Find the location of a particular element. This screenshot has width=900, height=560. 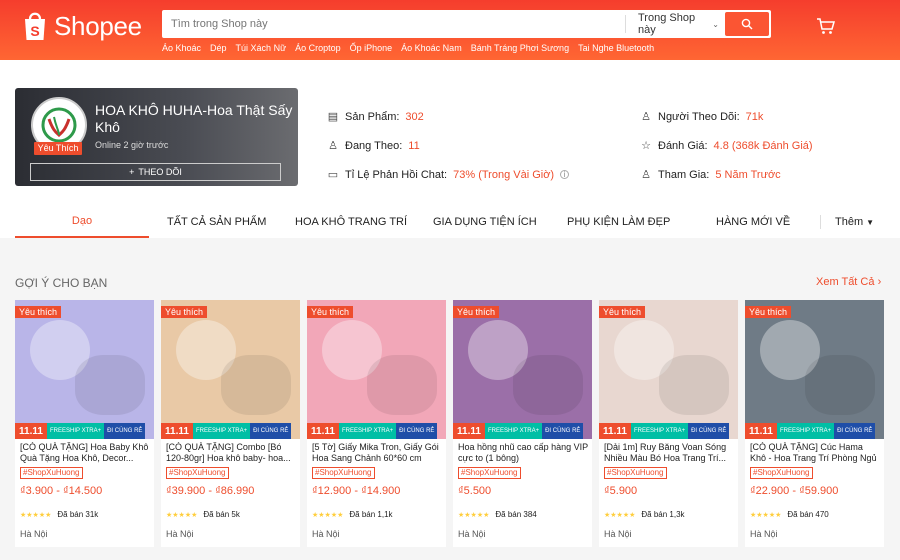

tab-all-products: TẤT CẢ SẢN PHẨM is located at coordinates (216, 222).